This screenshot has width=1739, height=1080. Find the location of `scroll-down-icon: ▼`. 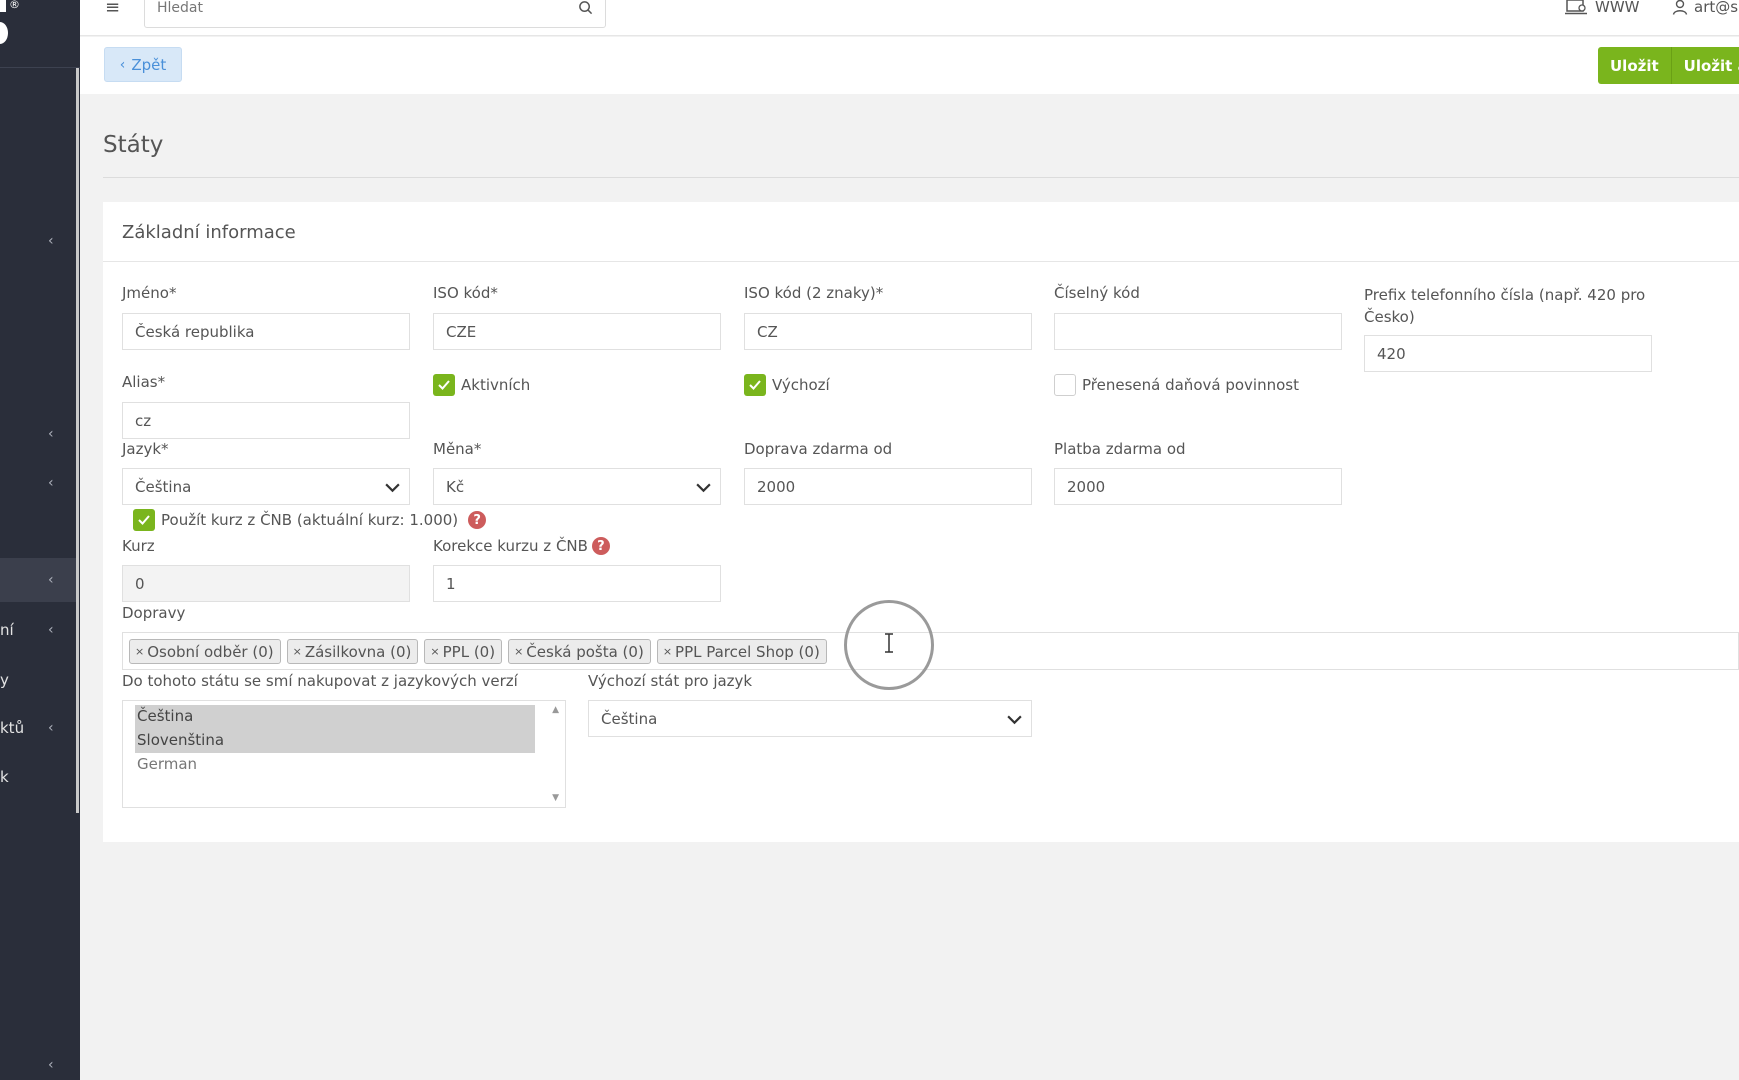

scroll-down-icon: ▼ is located at coordinates (555, 798).